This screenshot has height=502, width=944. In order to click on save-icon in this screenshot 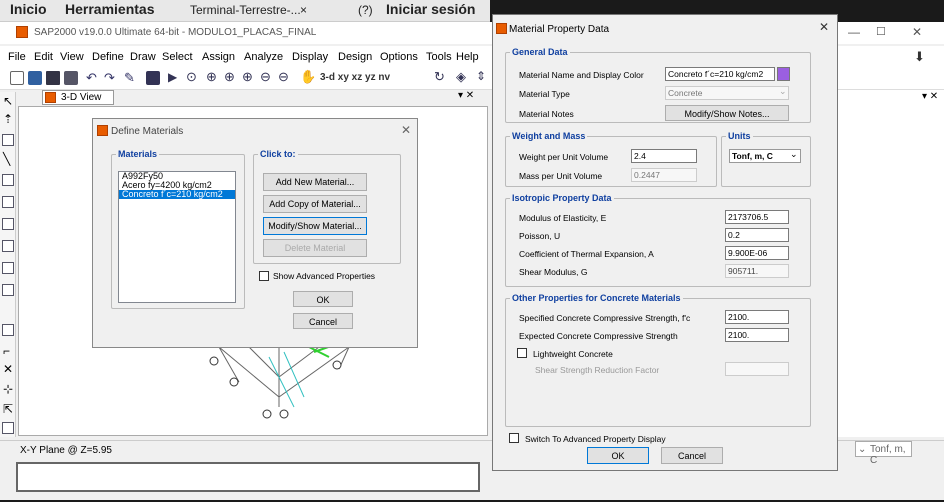, I will do `click(53, 78)`.